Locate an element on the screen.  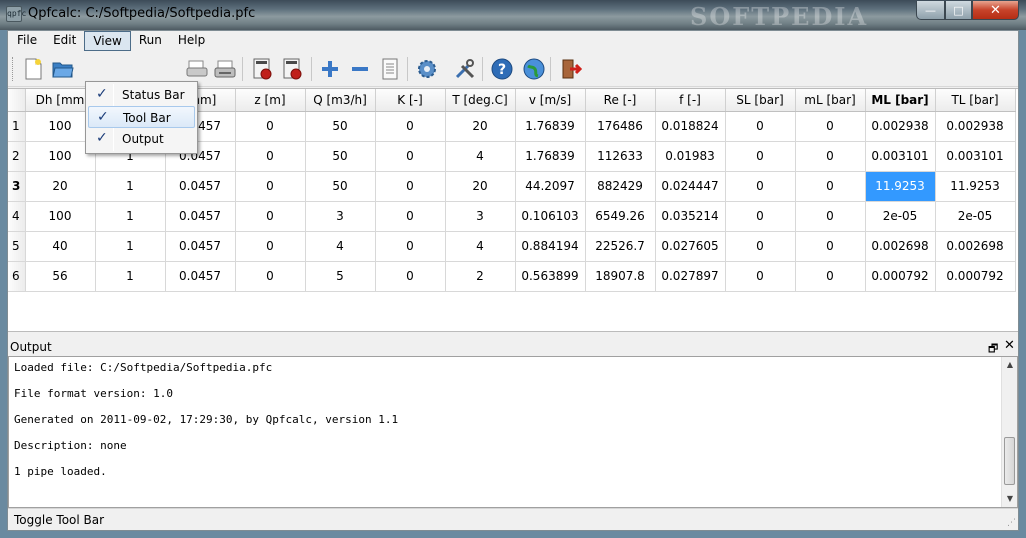
table-cell: 112633 is located at coordinates (620, 156).